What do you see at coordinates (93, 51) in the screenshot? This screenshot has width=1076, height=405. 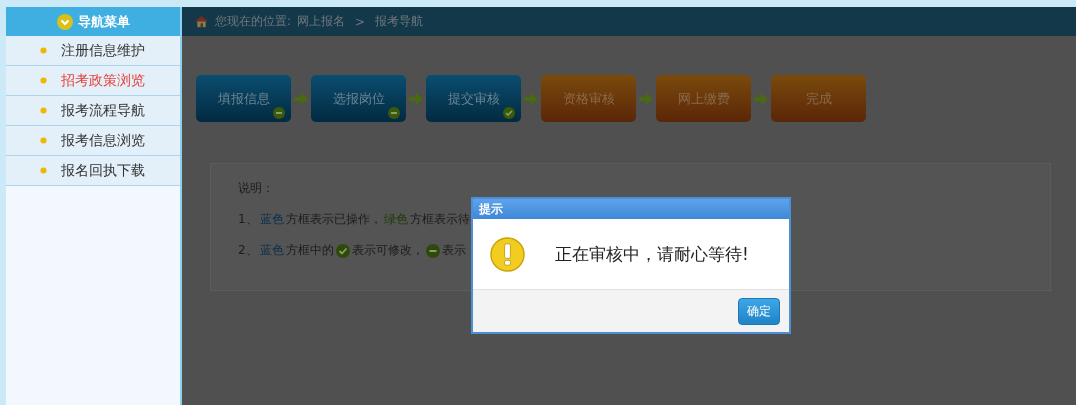 I see `menu-item: 注册信息维护` at bounding box center [93, 51].